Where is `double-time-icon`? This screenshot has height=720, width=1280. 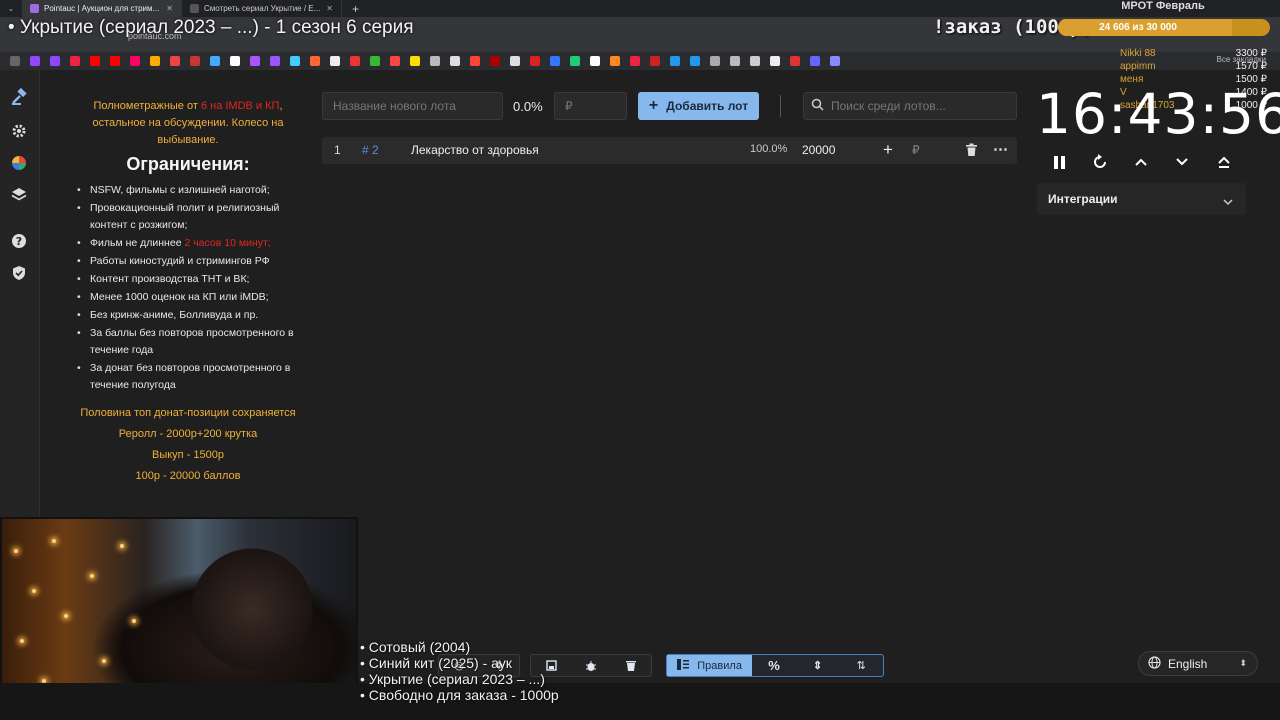
double-time-icon is located at coordinates (1224, 162).